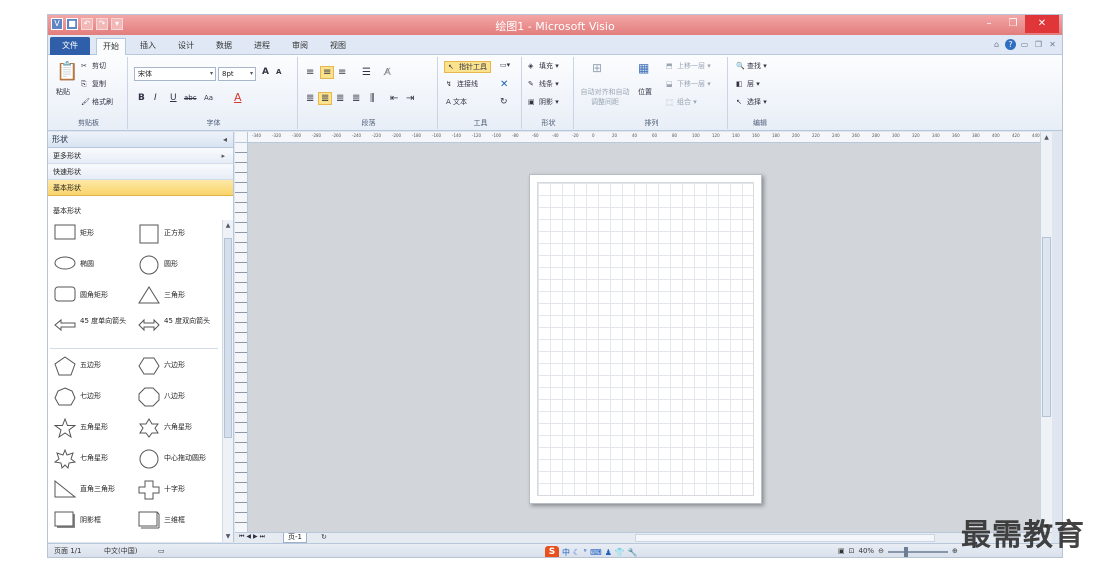  Describe the element at coordinates (175, 296) in the screenshot. I see `shape-triangle: 三角形` at that location.